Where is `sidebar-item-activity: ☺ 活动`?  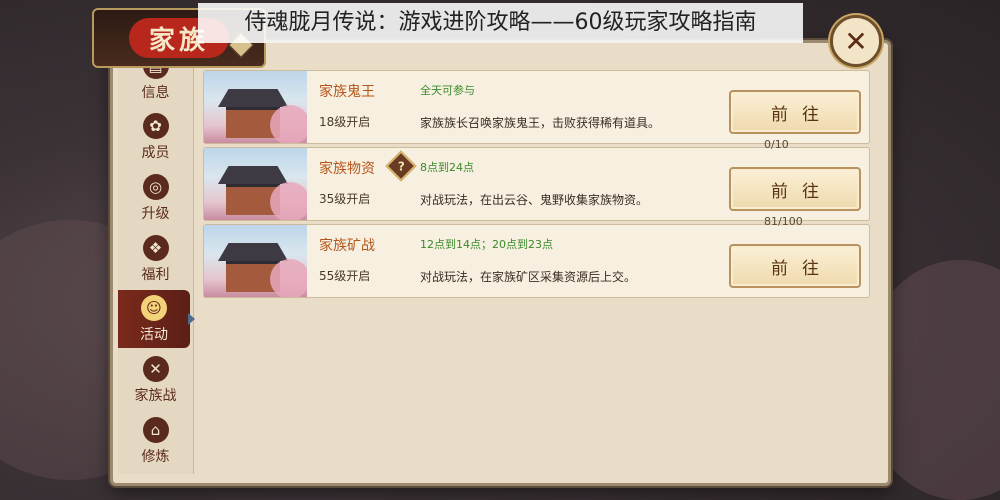 sidebar-item-activity: ☺ 活动 is located at coordinates (154, 319).